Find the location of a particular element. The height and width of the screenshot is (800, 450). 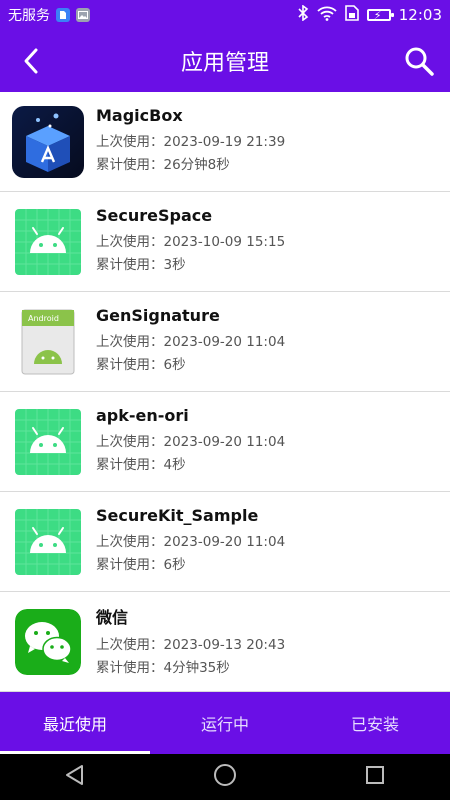

wifi-icon is located at coordinates (327, 15).